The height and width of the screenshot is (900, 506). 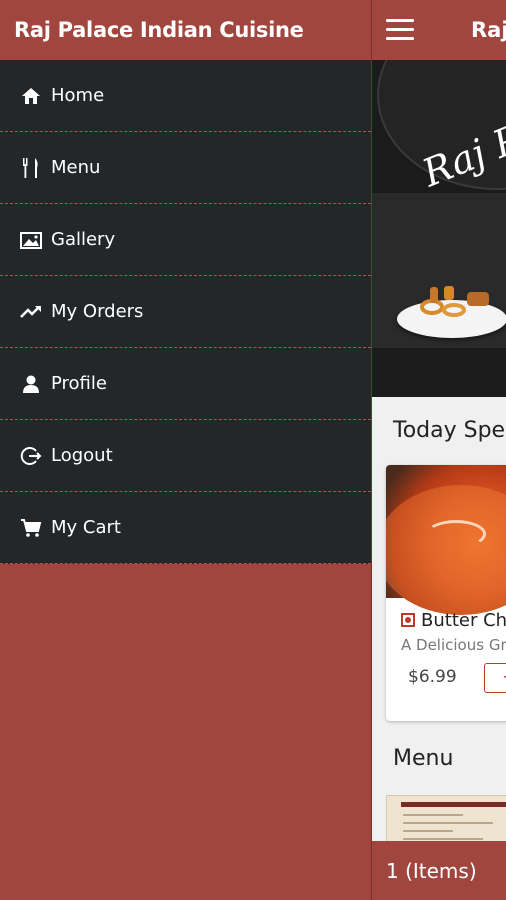 I want to click on drawer-item-label: My Cart, so click(x=86, y=527).